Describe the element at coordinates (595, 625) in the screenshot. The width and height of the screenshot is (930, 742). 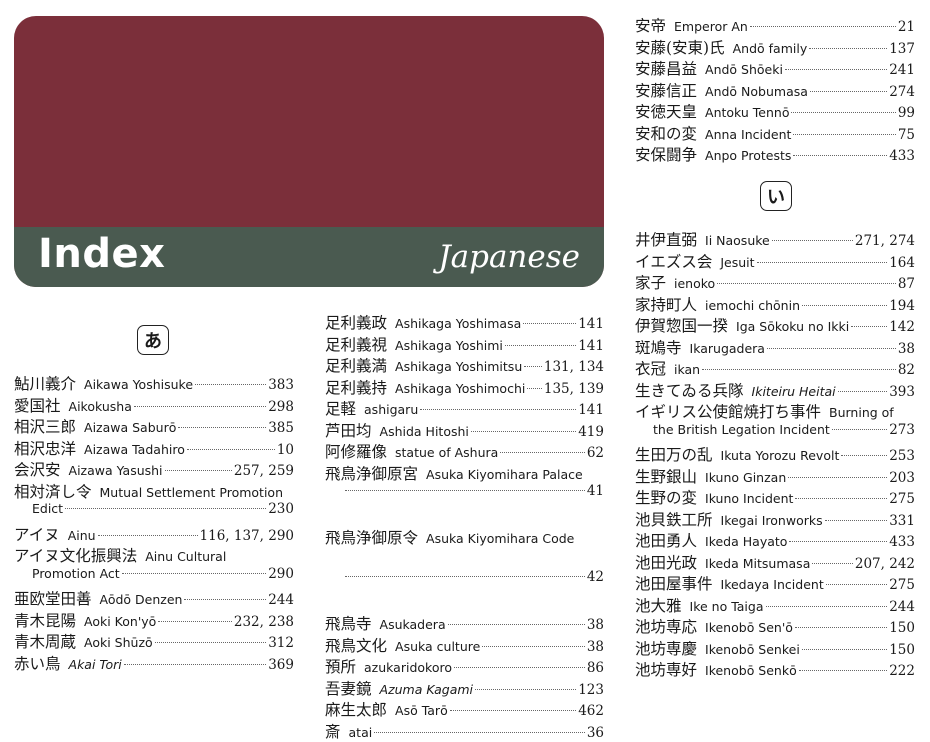
I see `entry-page-numbers: 38` at that location.